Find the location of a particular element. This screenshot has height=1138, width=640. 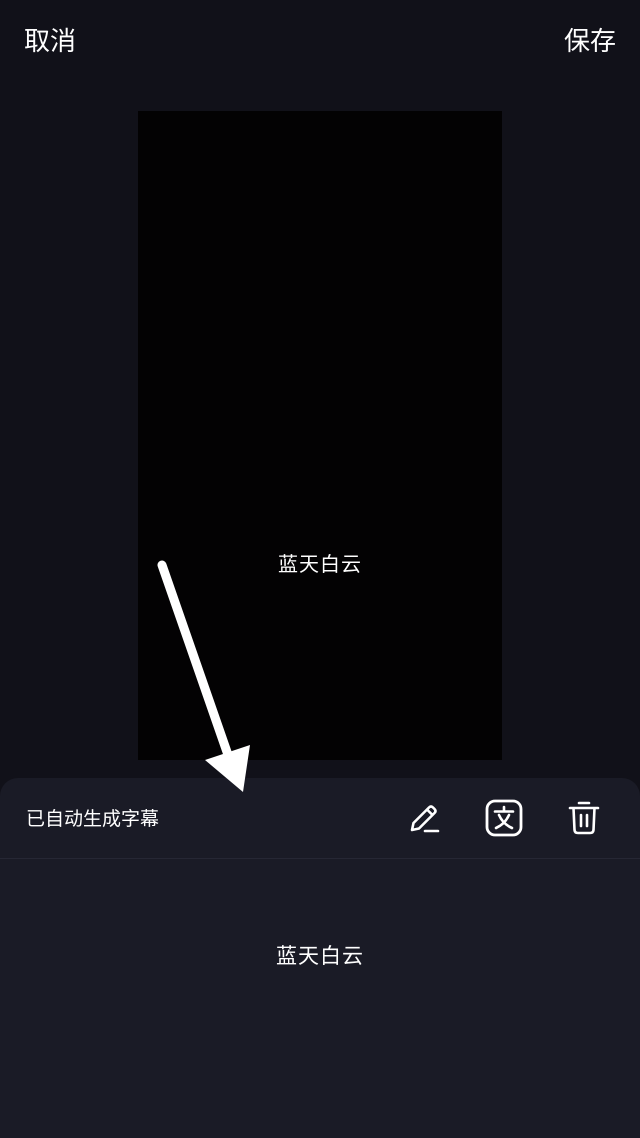

translate-subtitle-button is located at coordinates (504, 818).